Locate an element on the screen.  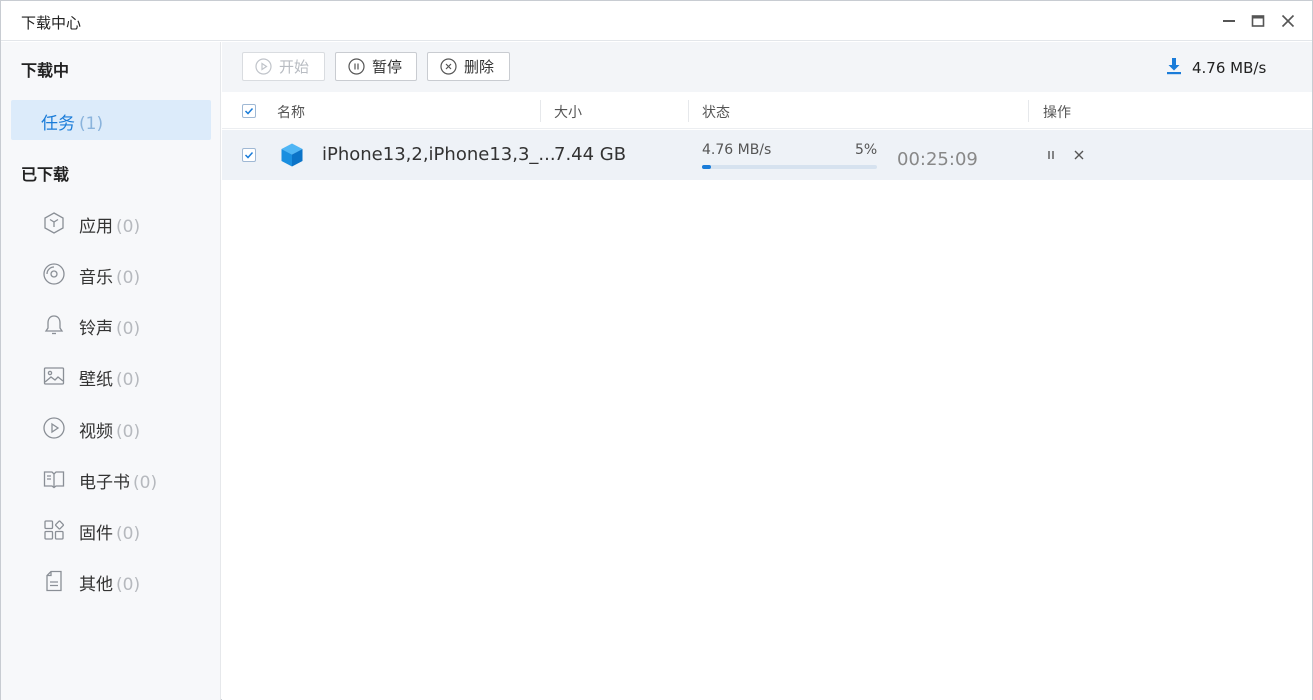
download-icon is located at coordinates (1174, 68).